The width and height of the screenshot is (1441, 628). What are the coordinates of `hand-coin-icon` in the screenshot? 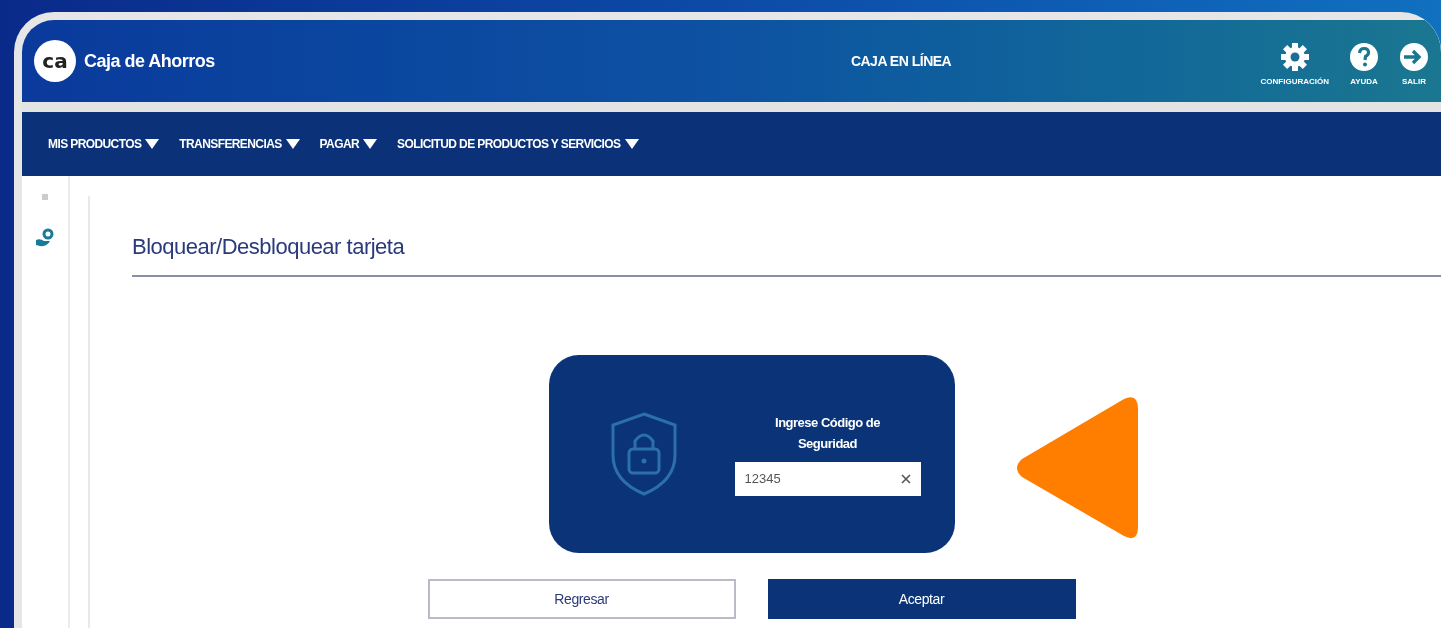 It's located at (45, 238).